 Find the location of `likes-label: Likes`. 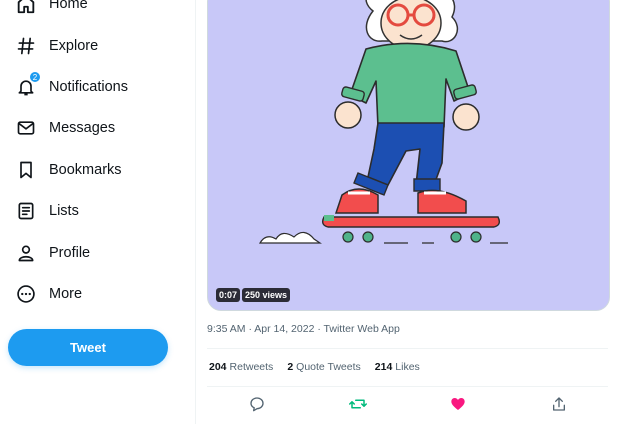

likes-label: Likes is located at coordinates (407, 367).